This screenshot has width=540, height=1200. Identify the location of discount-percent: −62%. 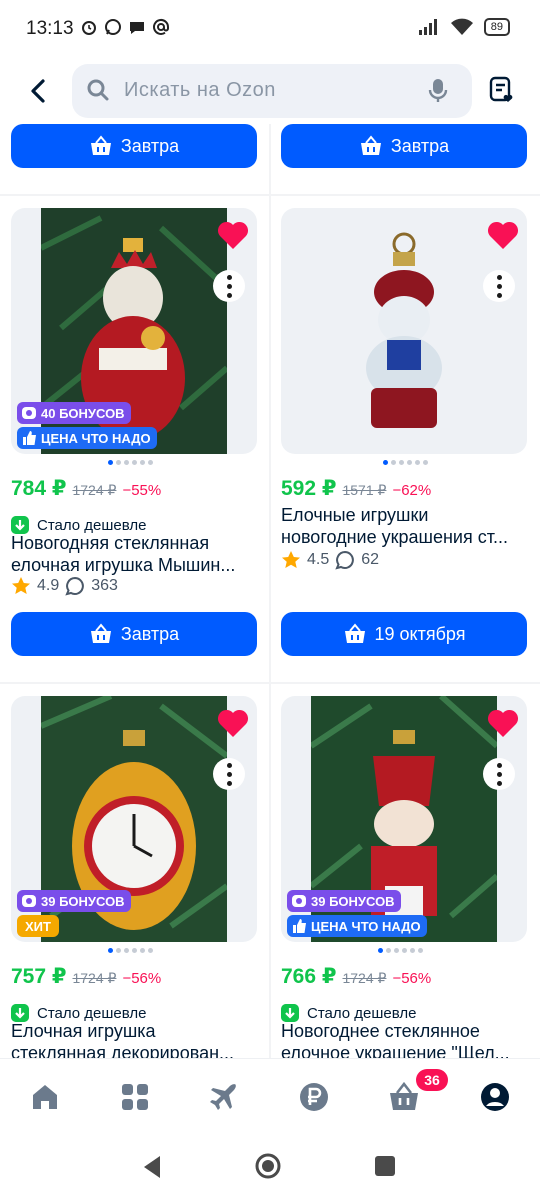
(412, 490).